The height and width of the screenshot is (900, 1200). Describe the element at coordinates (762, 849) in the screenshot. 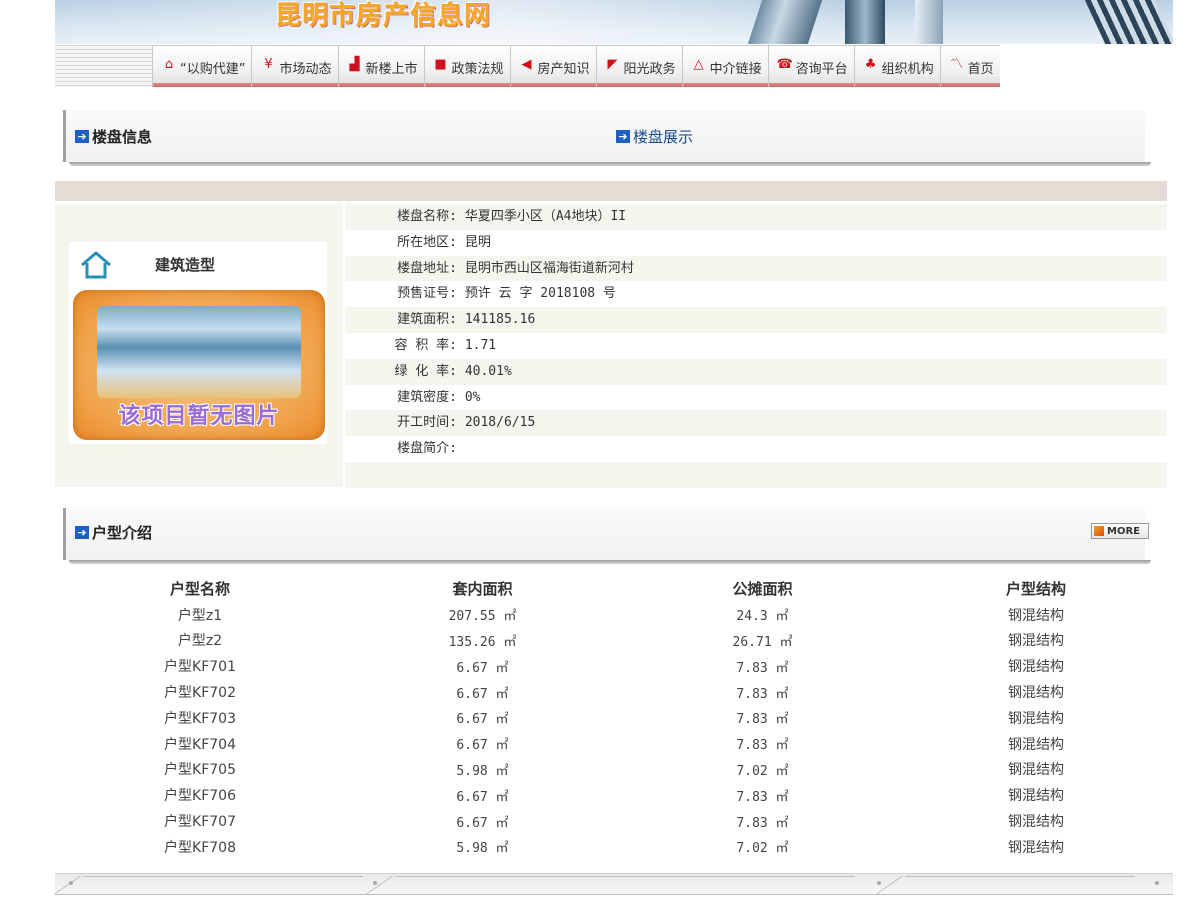

I see `shared-area: 7.02 ㎡` at that location.